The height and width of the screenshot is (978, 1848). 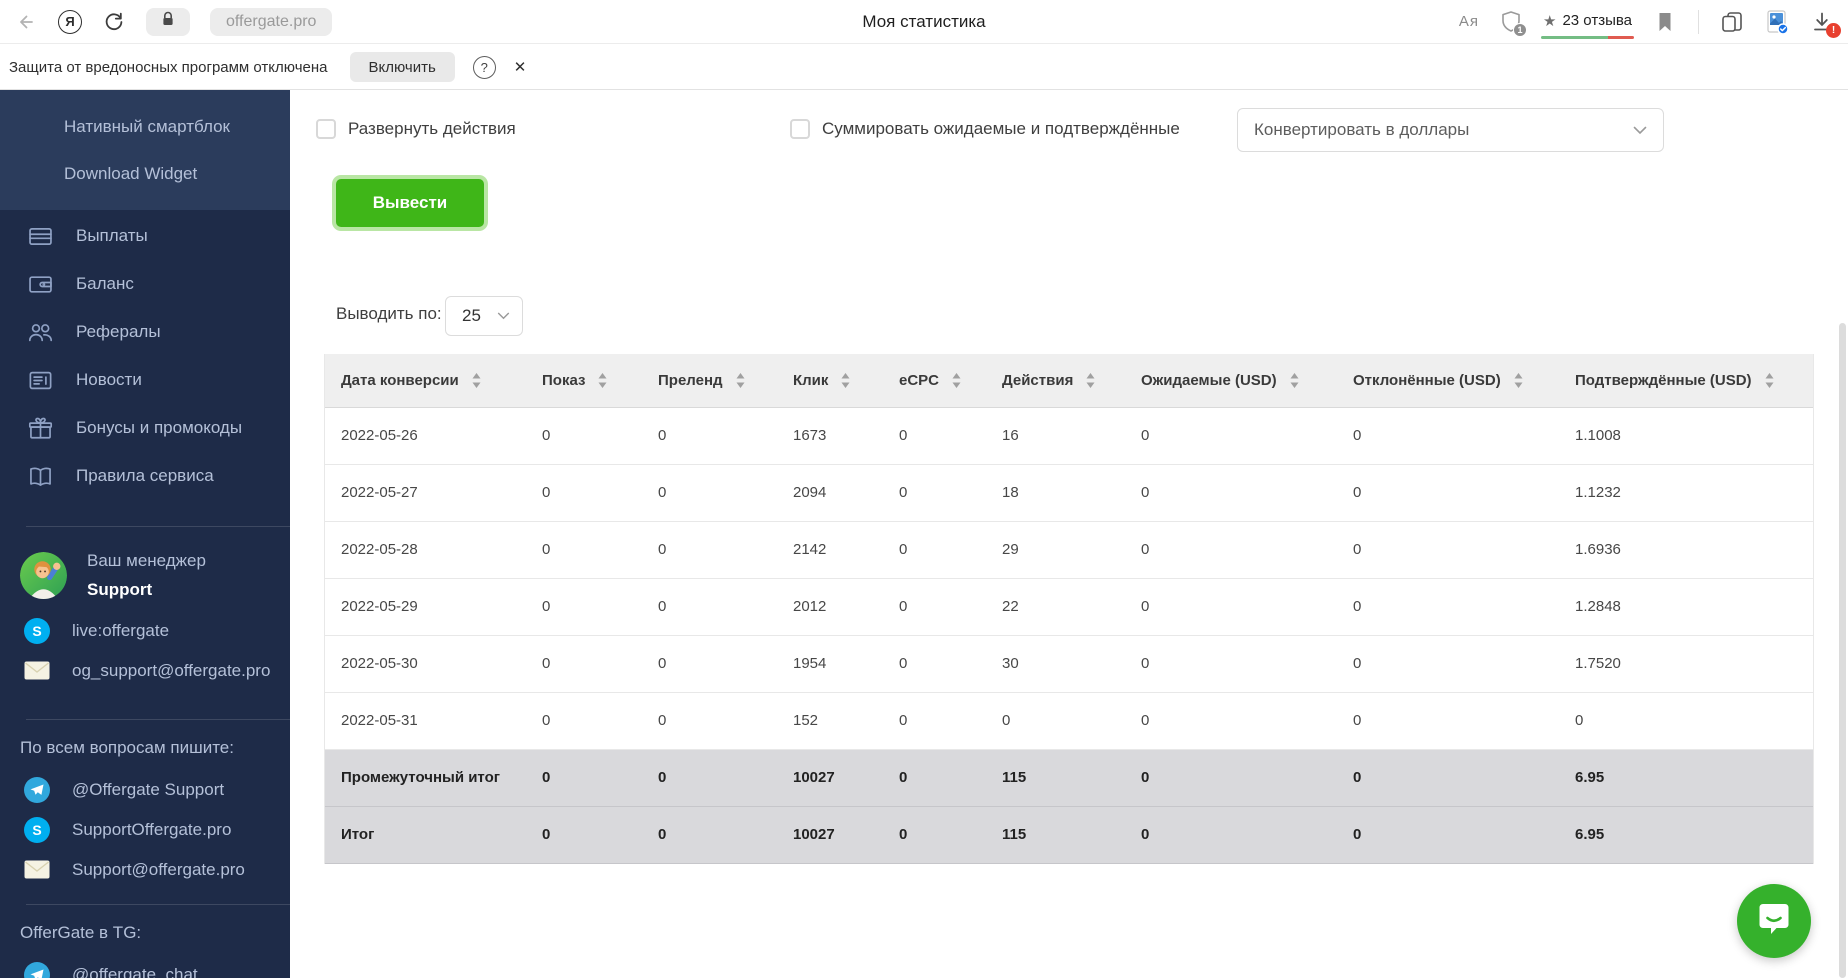 I want to click on contact-telegram-support: @Offergate Support, so click(x=145, y=790).